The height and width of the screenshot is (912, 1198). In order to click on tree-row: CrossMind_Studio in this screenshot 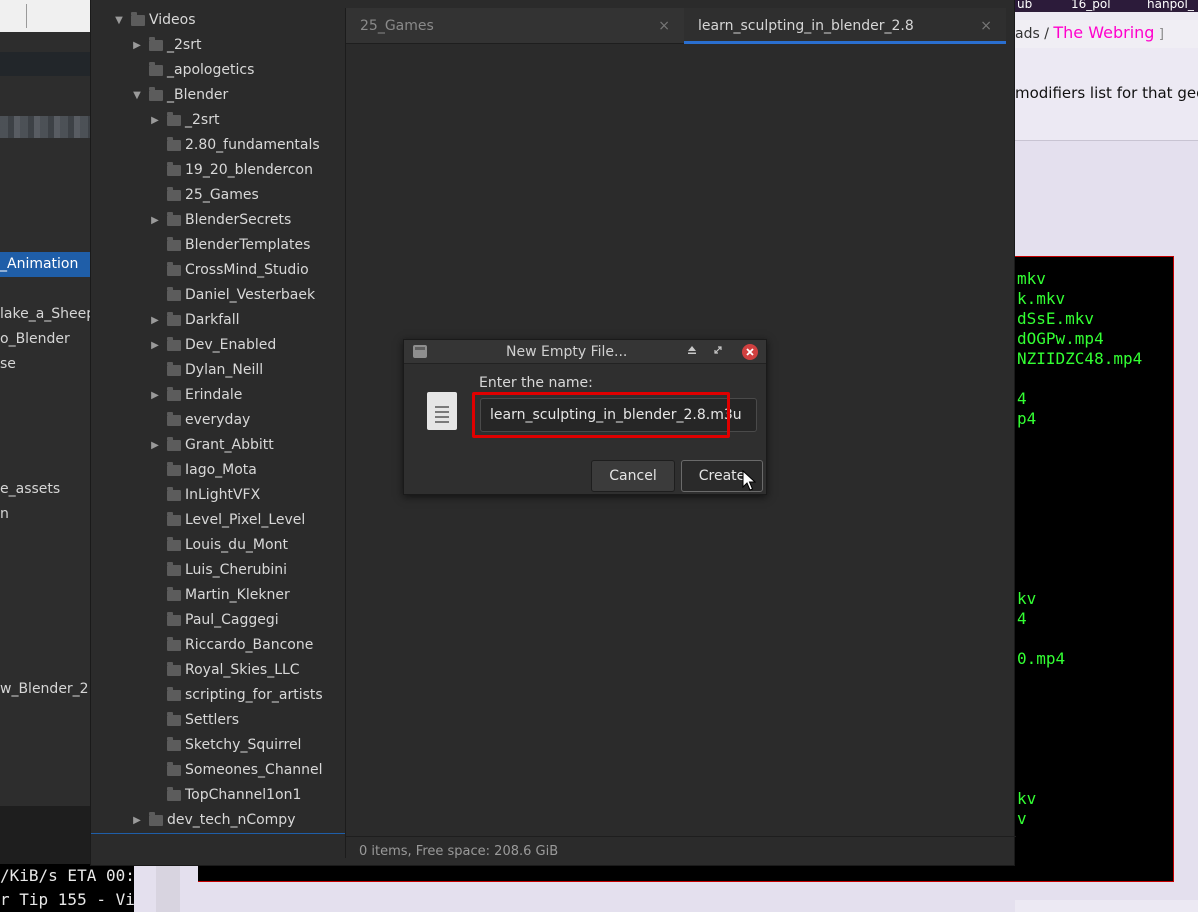, I will do `click(218, 270)`.